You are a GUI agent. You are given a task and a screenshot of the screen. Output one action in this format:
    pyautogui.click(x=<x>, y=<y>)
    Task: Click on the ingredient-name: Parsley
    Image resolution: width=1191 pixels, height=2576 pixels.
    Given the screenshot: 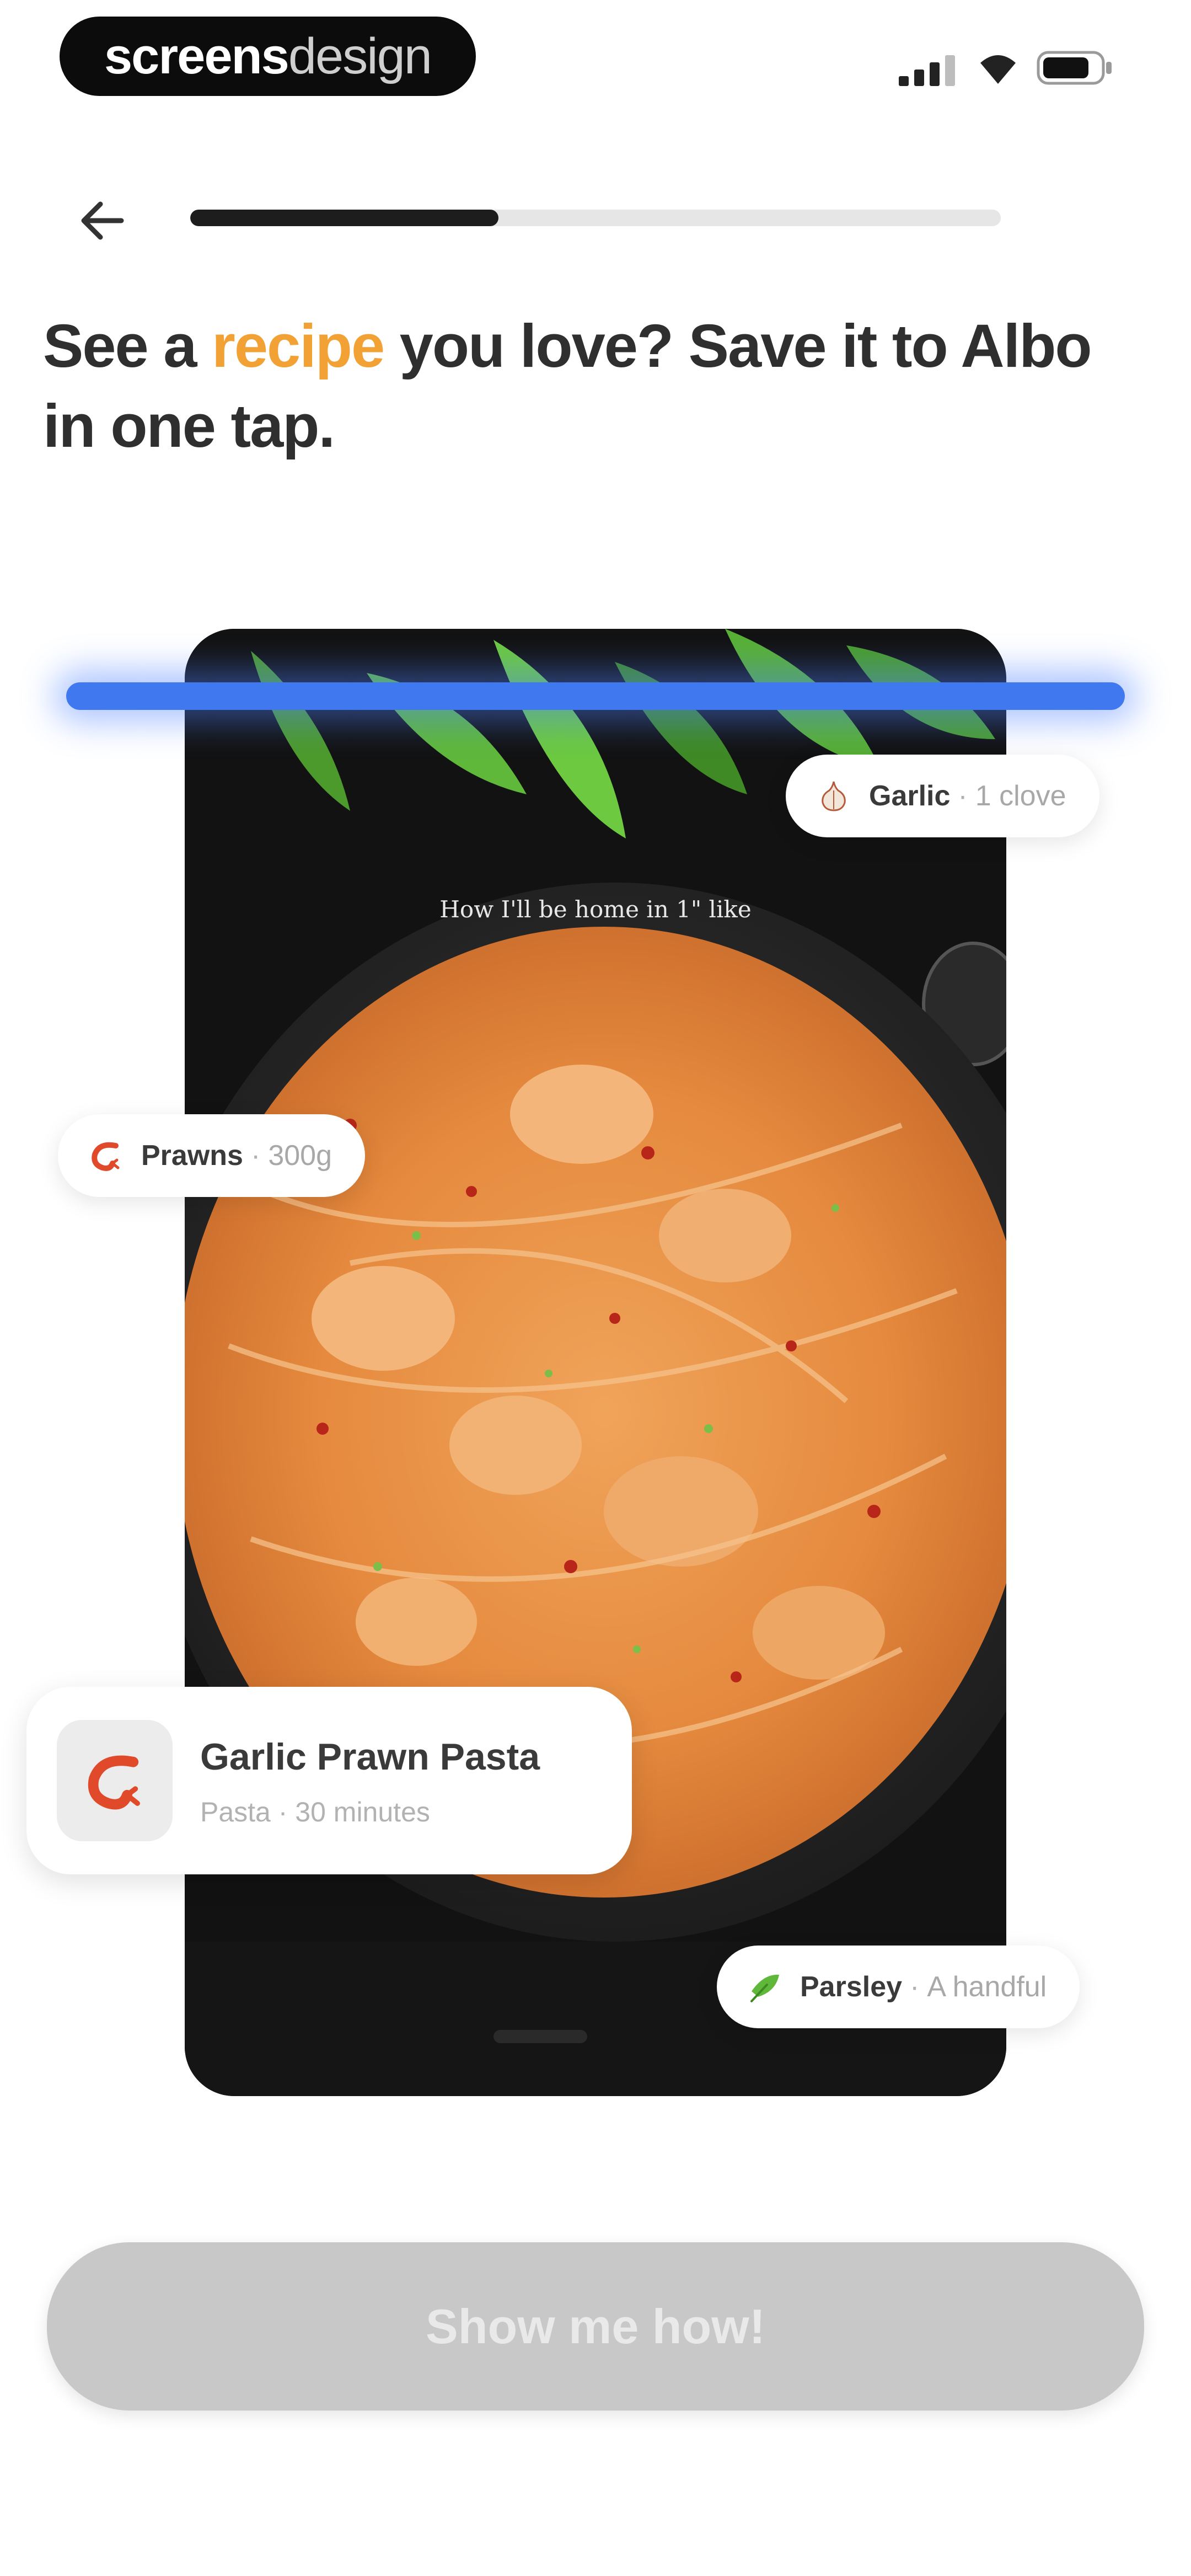 What is the action you would take?
    pyautogui.click(x=851, y=1987)
    